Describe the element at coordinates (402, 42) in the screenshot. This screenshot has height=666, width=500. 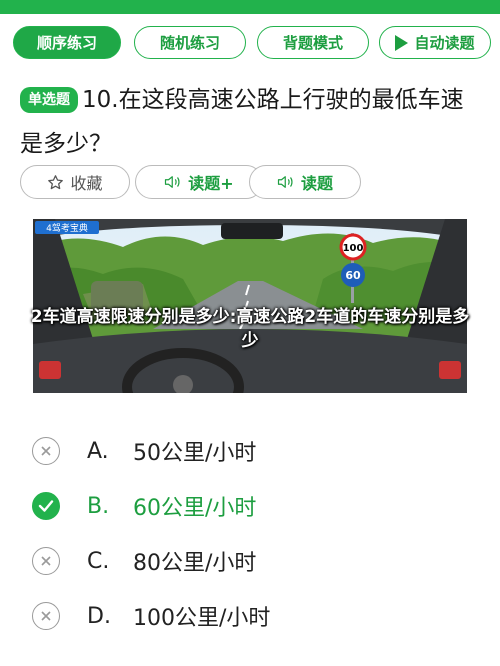
I see `play-icon` at that location.